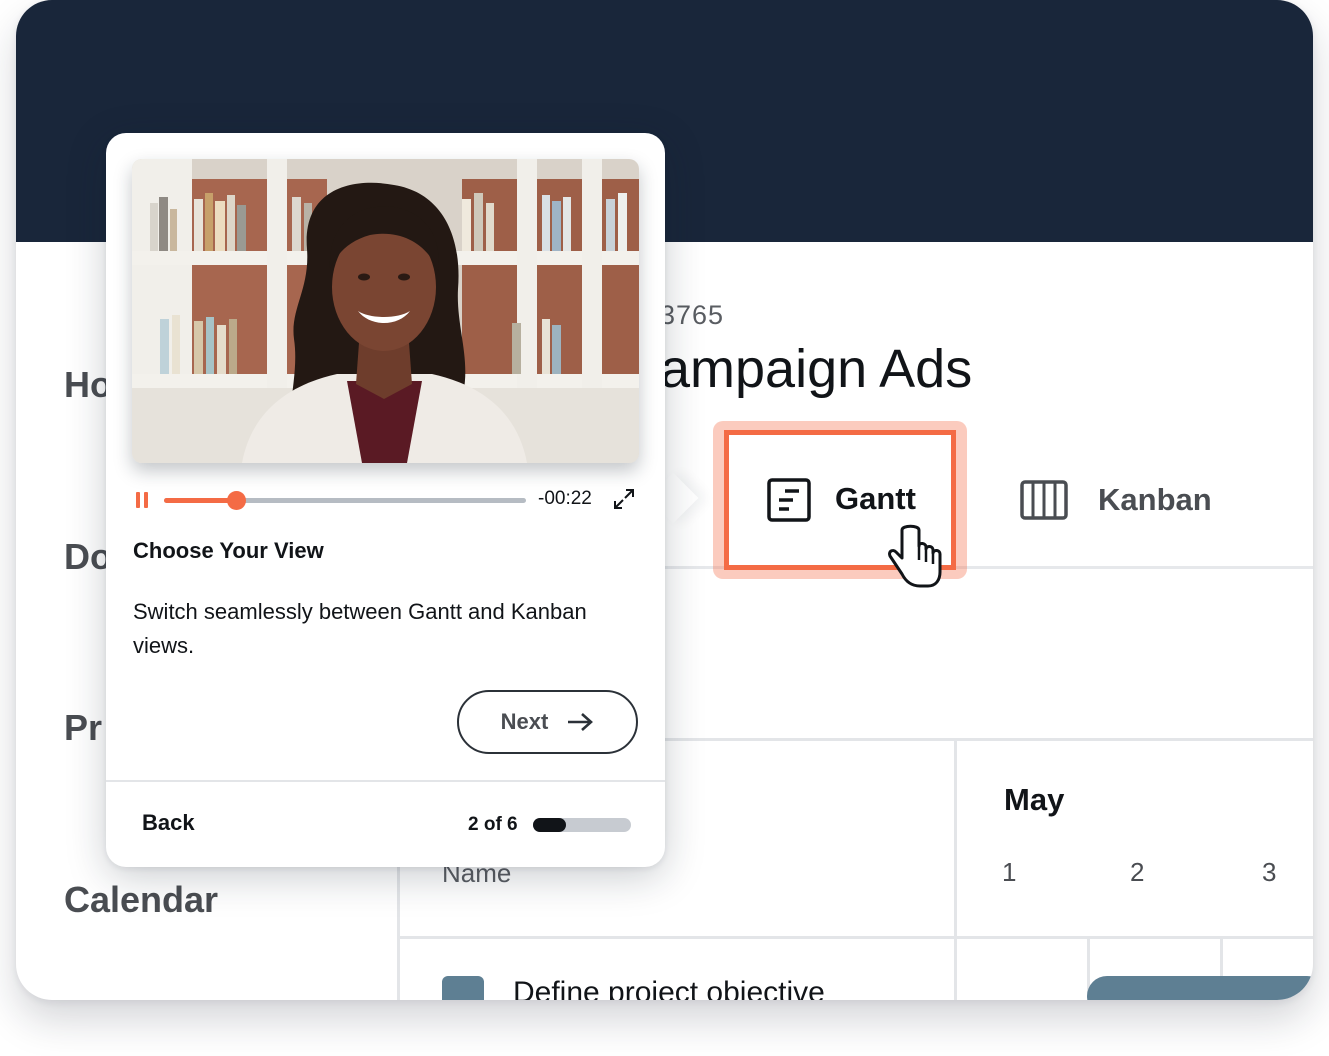 The height and width of the screenshot is (1056, 1329). What do you see at coordinates (915, 556) in the screenshot?
I see `pointer-hand-icon` at bounding box center [915, 556].